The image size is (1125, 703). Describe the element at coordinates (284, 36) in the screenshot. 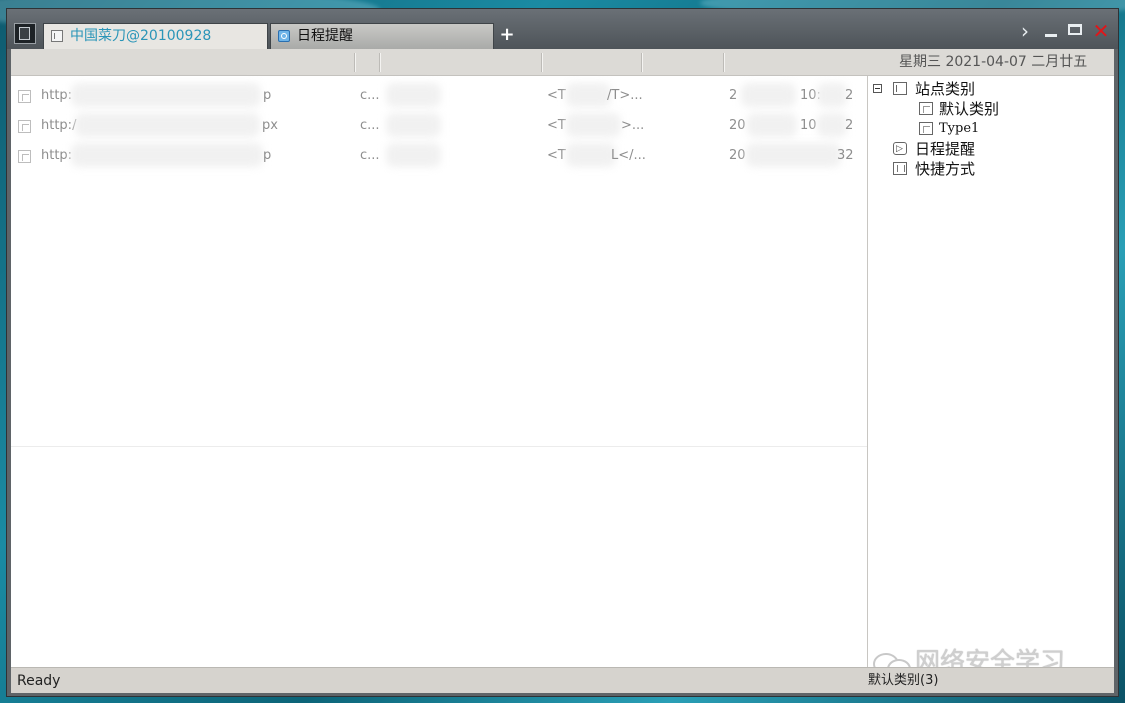

I see `calendar-icon` at that location.